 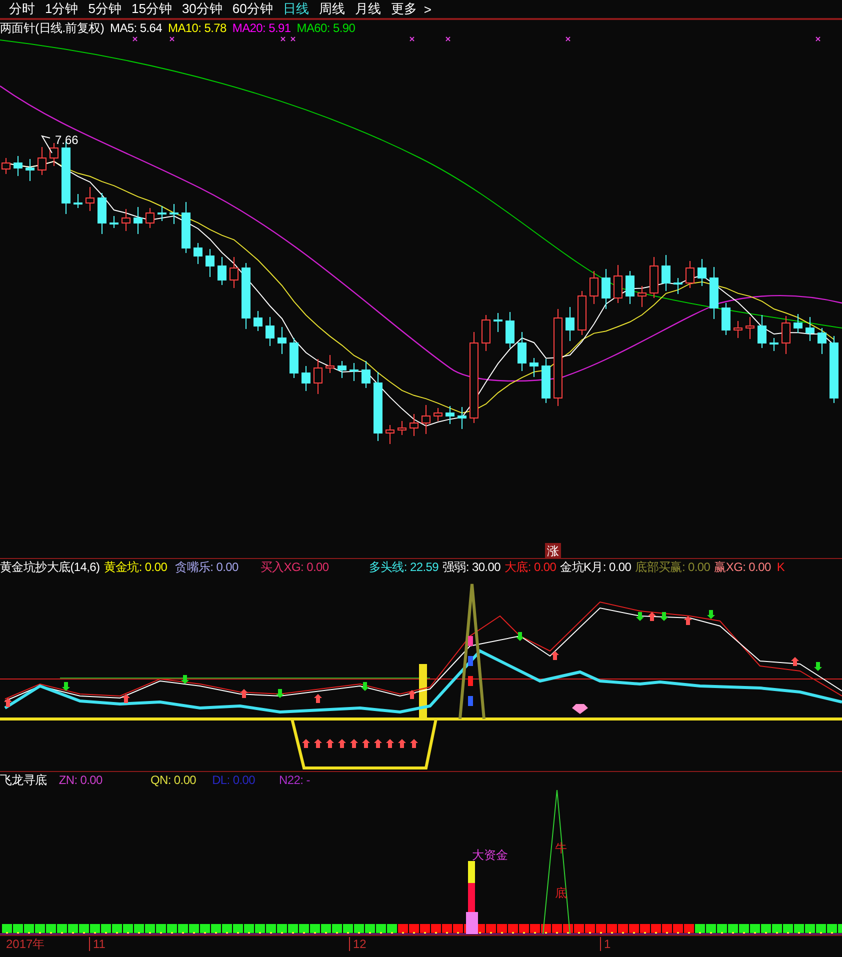 What do you see at coordinates (173, 780) in the screenshot?
I see `legend-value: QN: 0.00` at bounding box center [173, 780].